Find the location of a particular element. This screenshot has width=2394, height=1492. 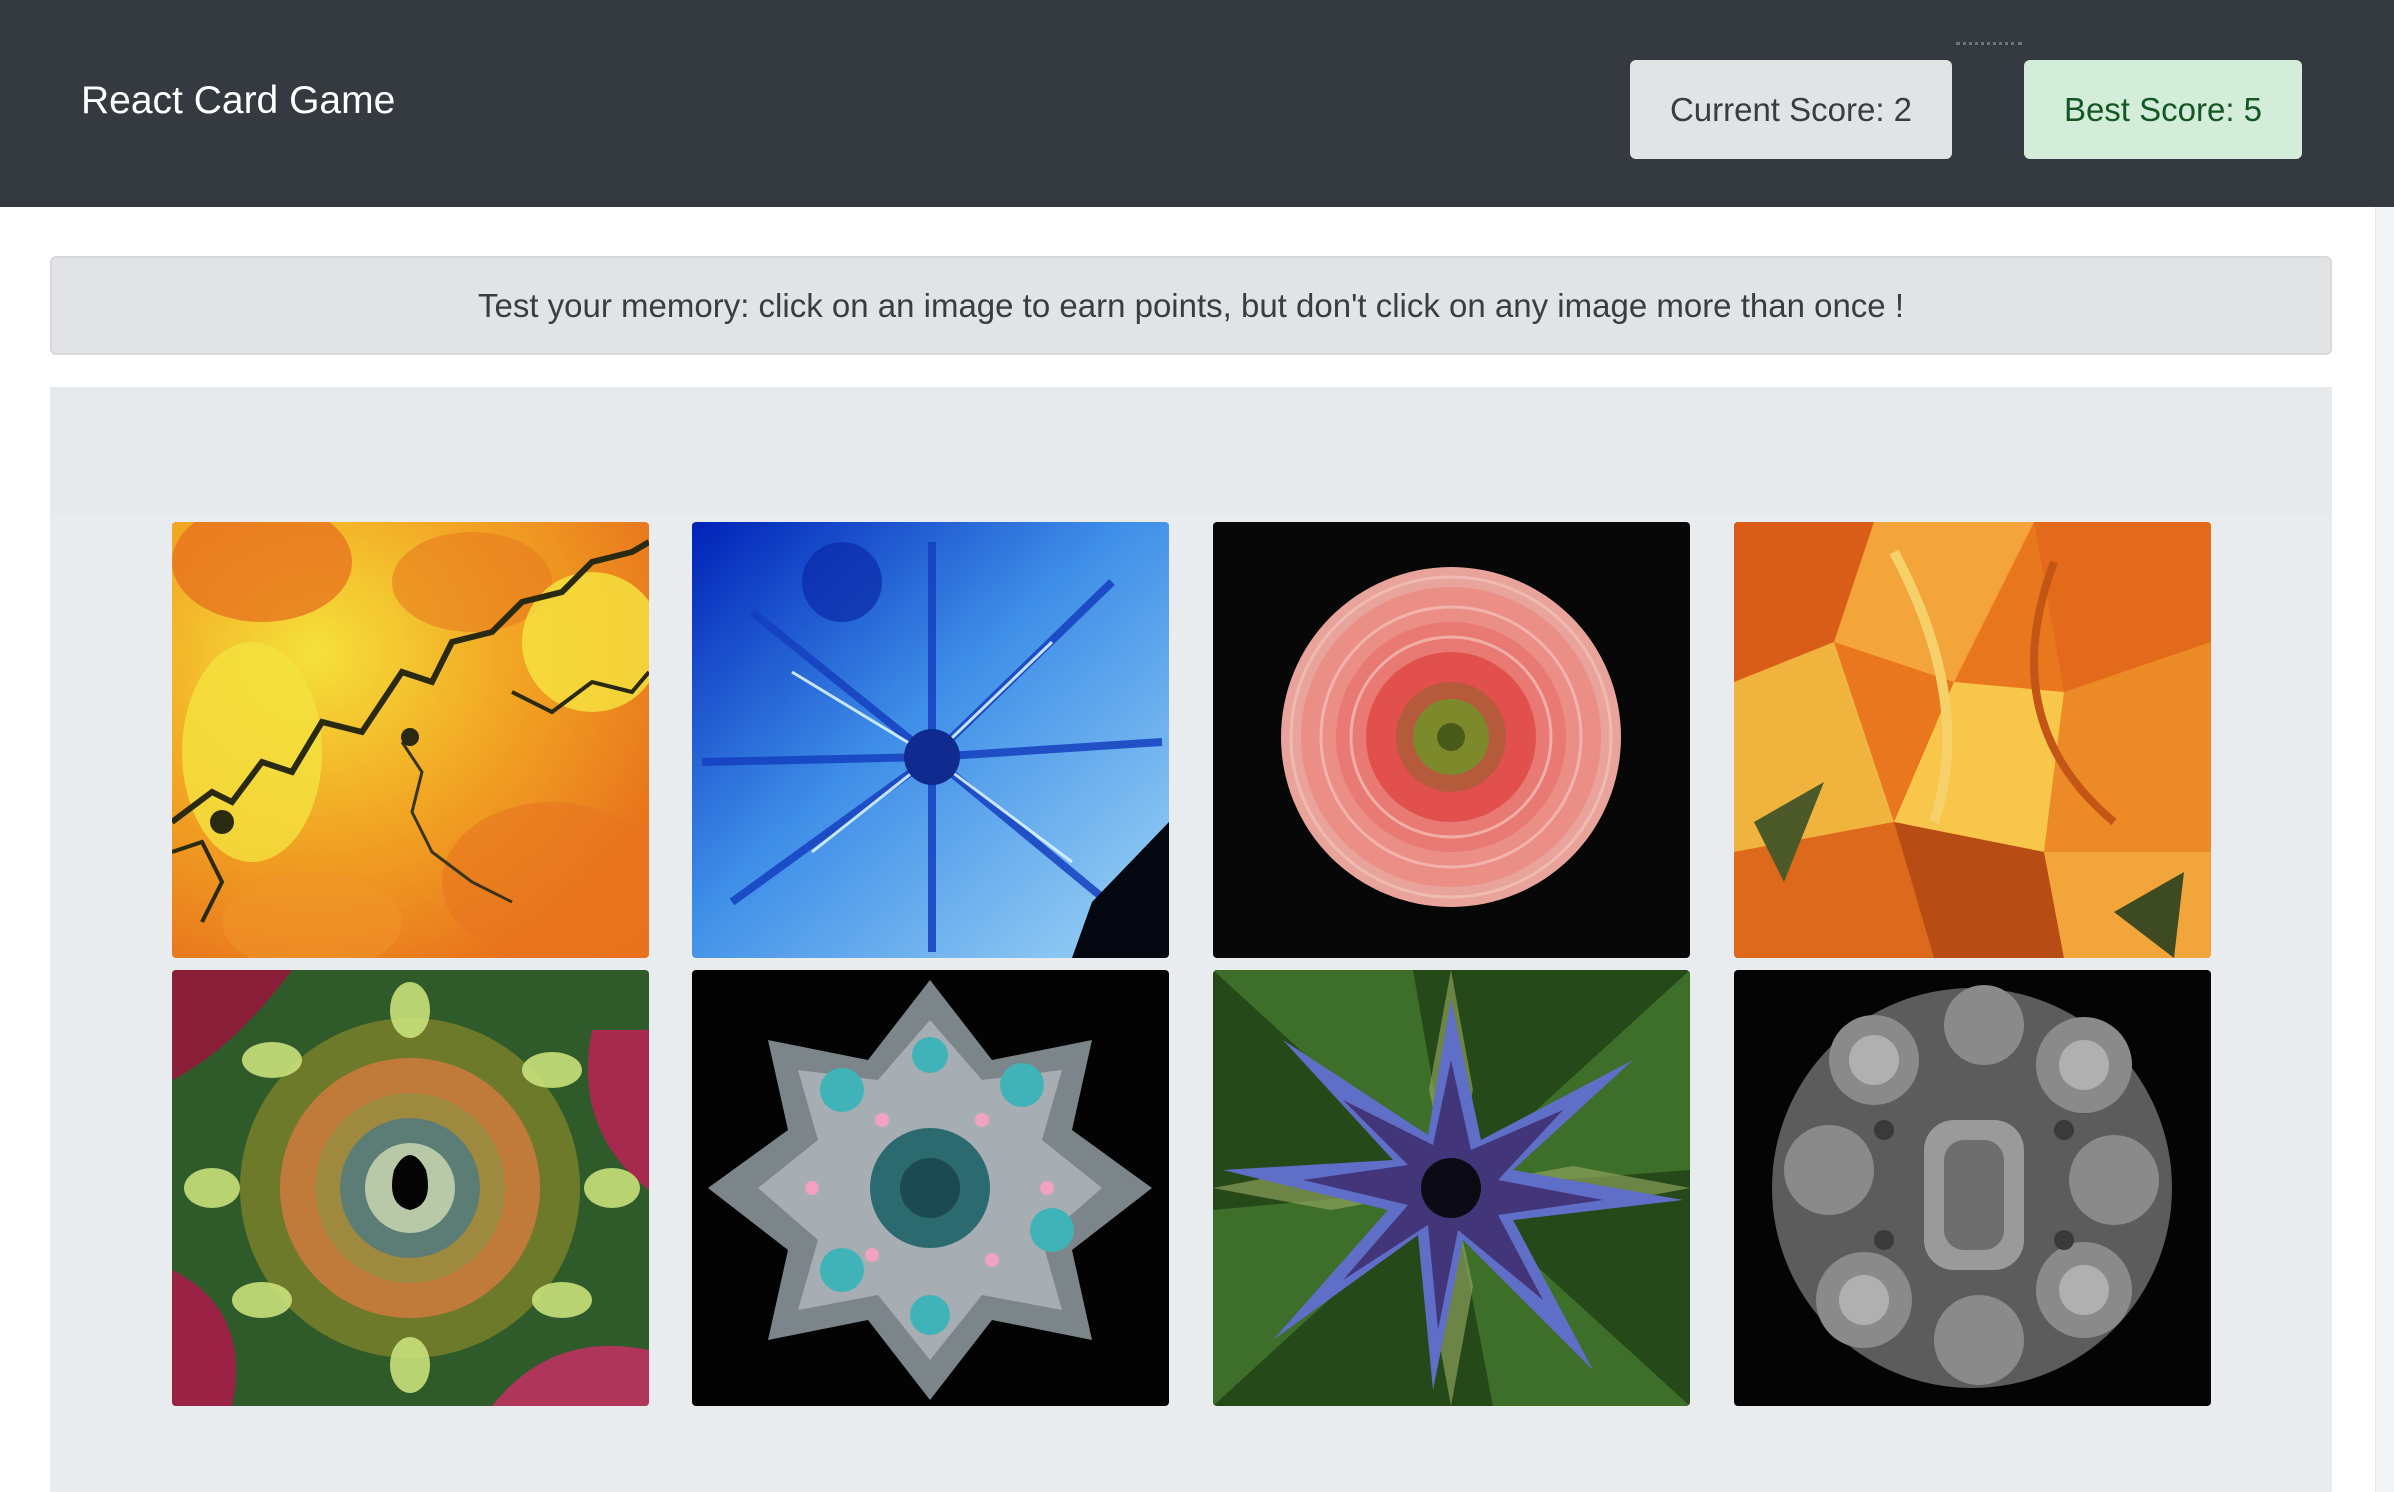

pink-flower-image is located at coordinates (1451, 740).